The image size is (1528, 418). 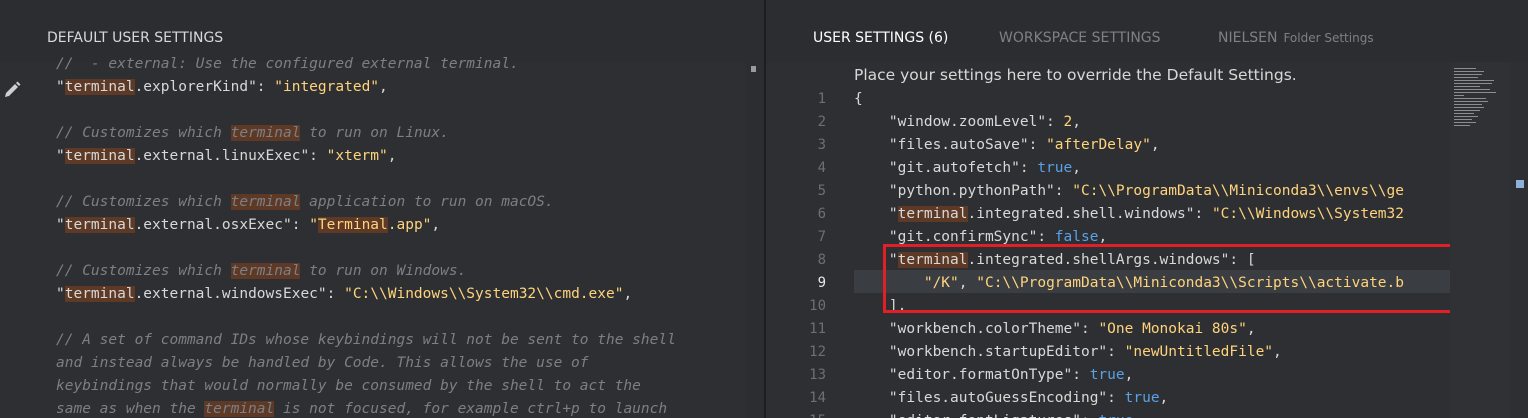 What do you see at coordinates (963, 191) in the screenshot?
I see `code-token: "python.pythonPath":` at bounding box center [963, 191].